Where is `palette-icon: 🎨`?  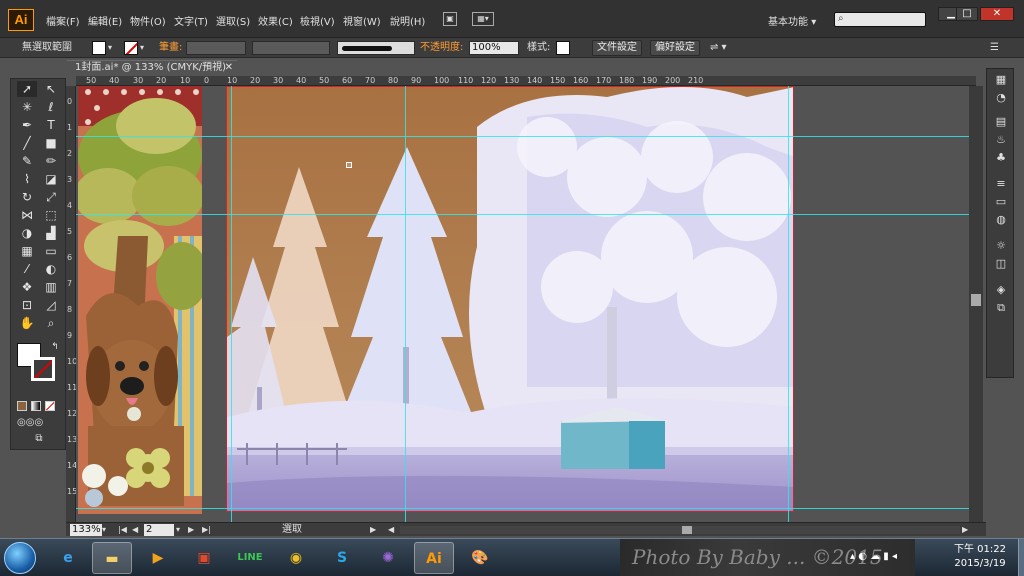 palette-icon: 🎨 is located at coordinates (480, 558).